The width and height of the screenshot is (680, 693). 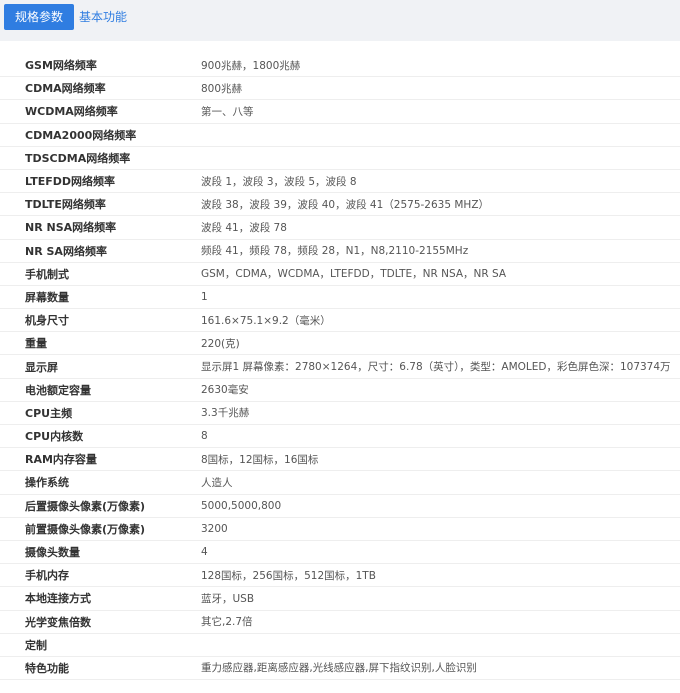 What do you see at coordinates (251, 65) in the screenshot?
I see `spec-value: 900兆赫，1800兆赫` at bounding box center [251, 65].